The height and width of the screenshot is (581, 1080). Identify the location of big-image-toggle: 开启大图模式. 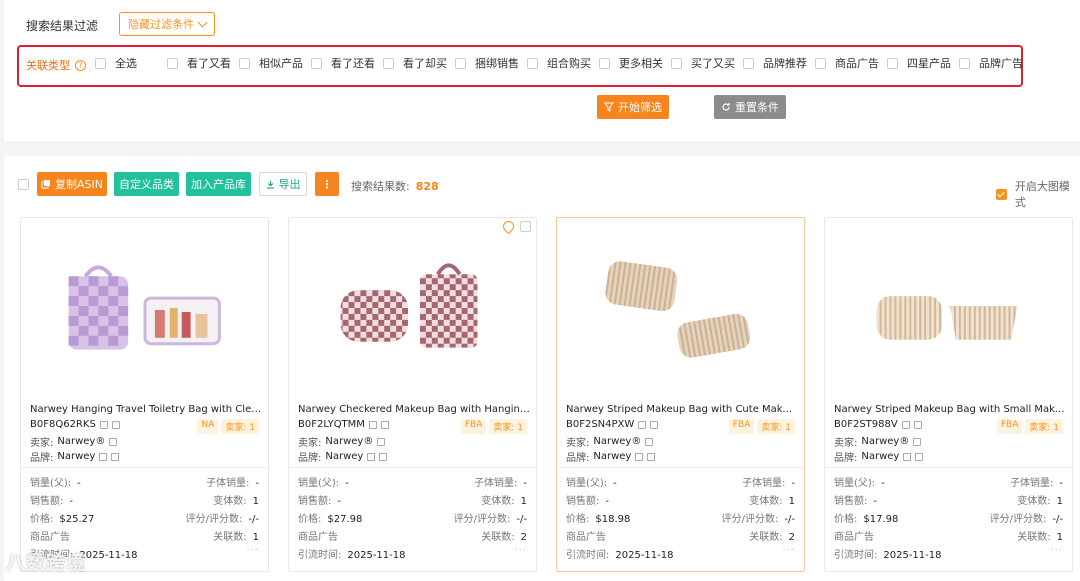
(1038, 194).